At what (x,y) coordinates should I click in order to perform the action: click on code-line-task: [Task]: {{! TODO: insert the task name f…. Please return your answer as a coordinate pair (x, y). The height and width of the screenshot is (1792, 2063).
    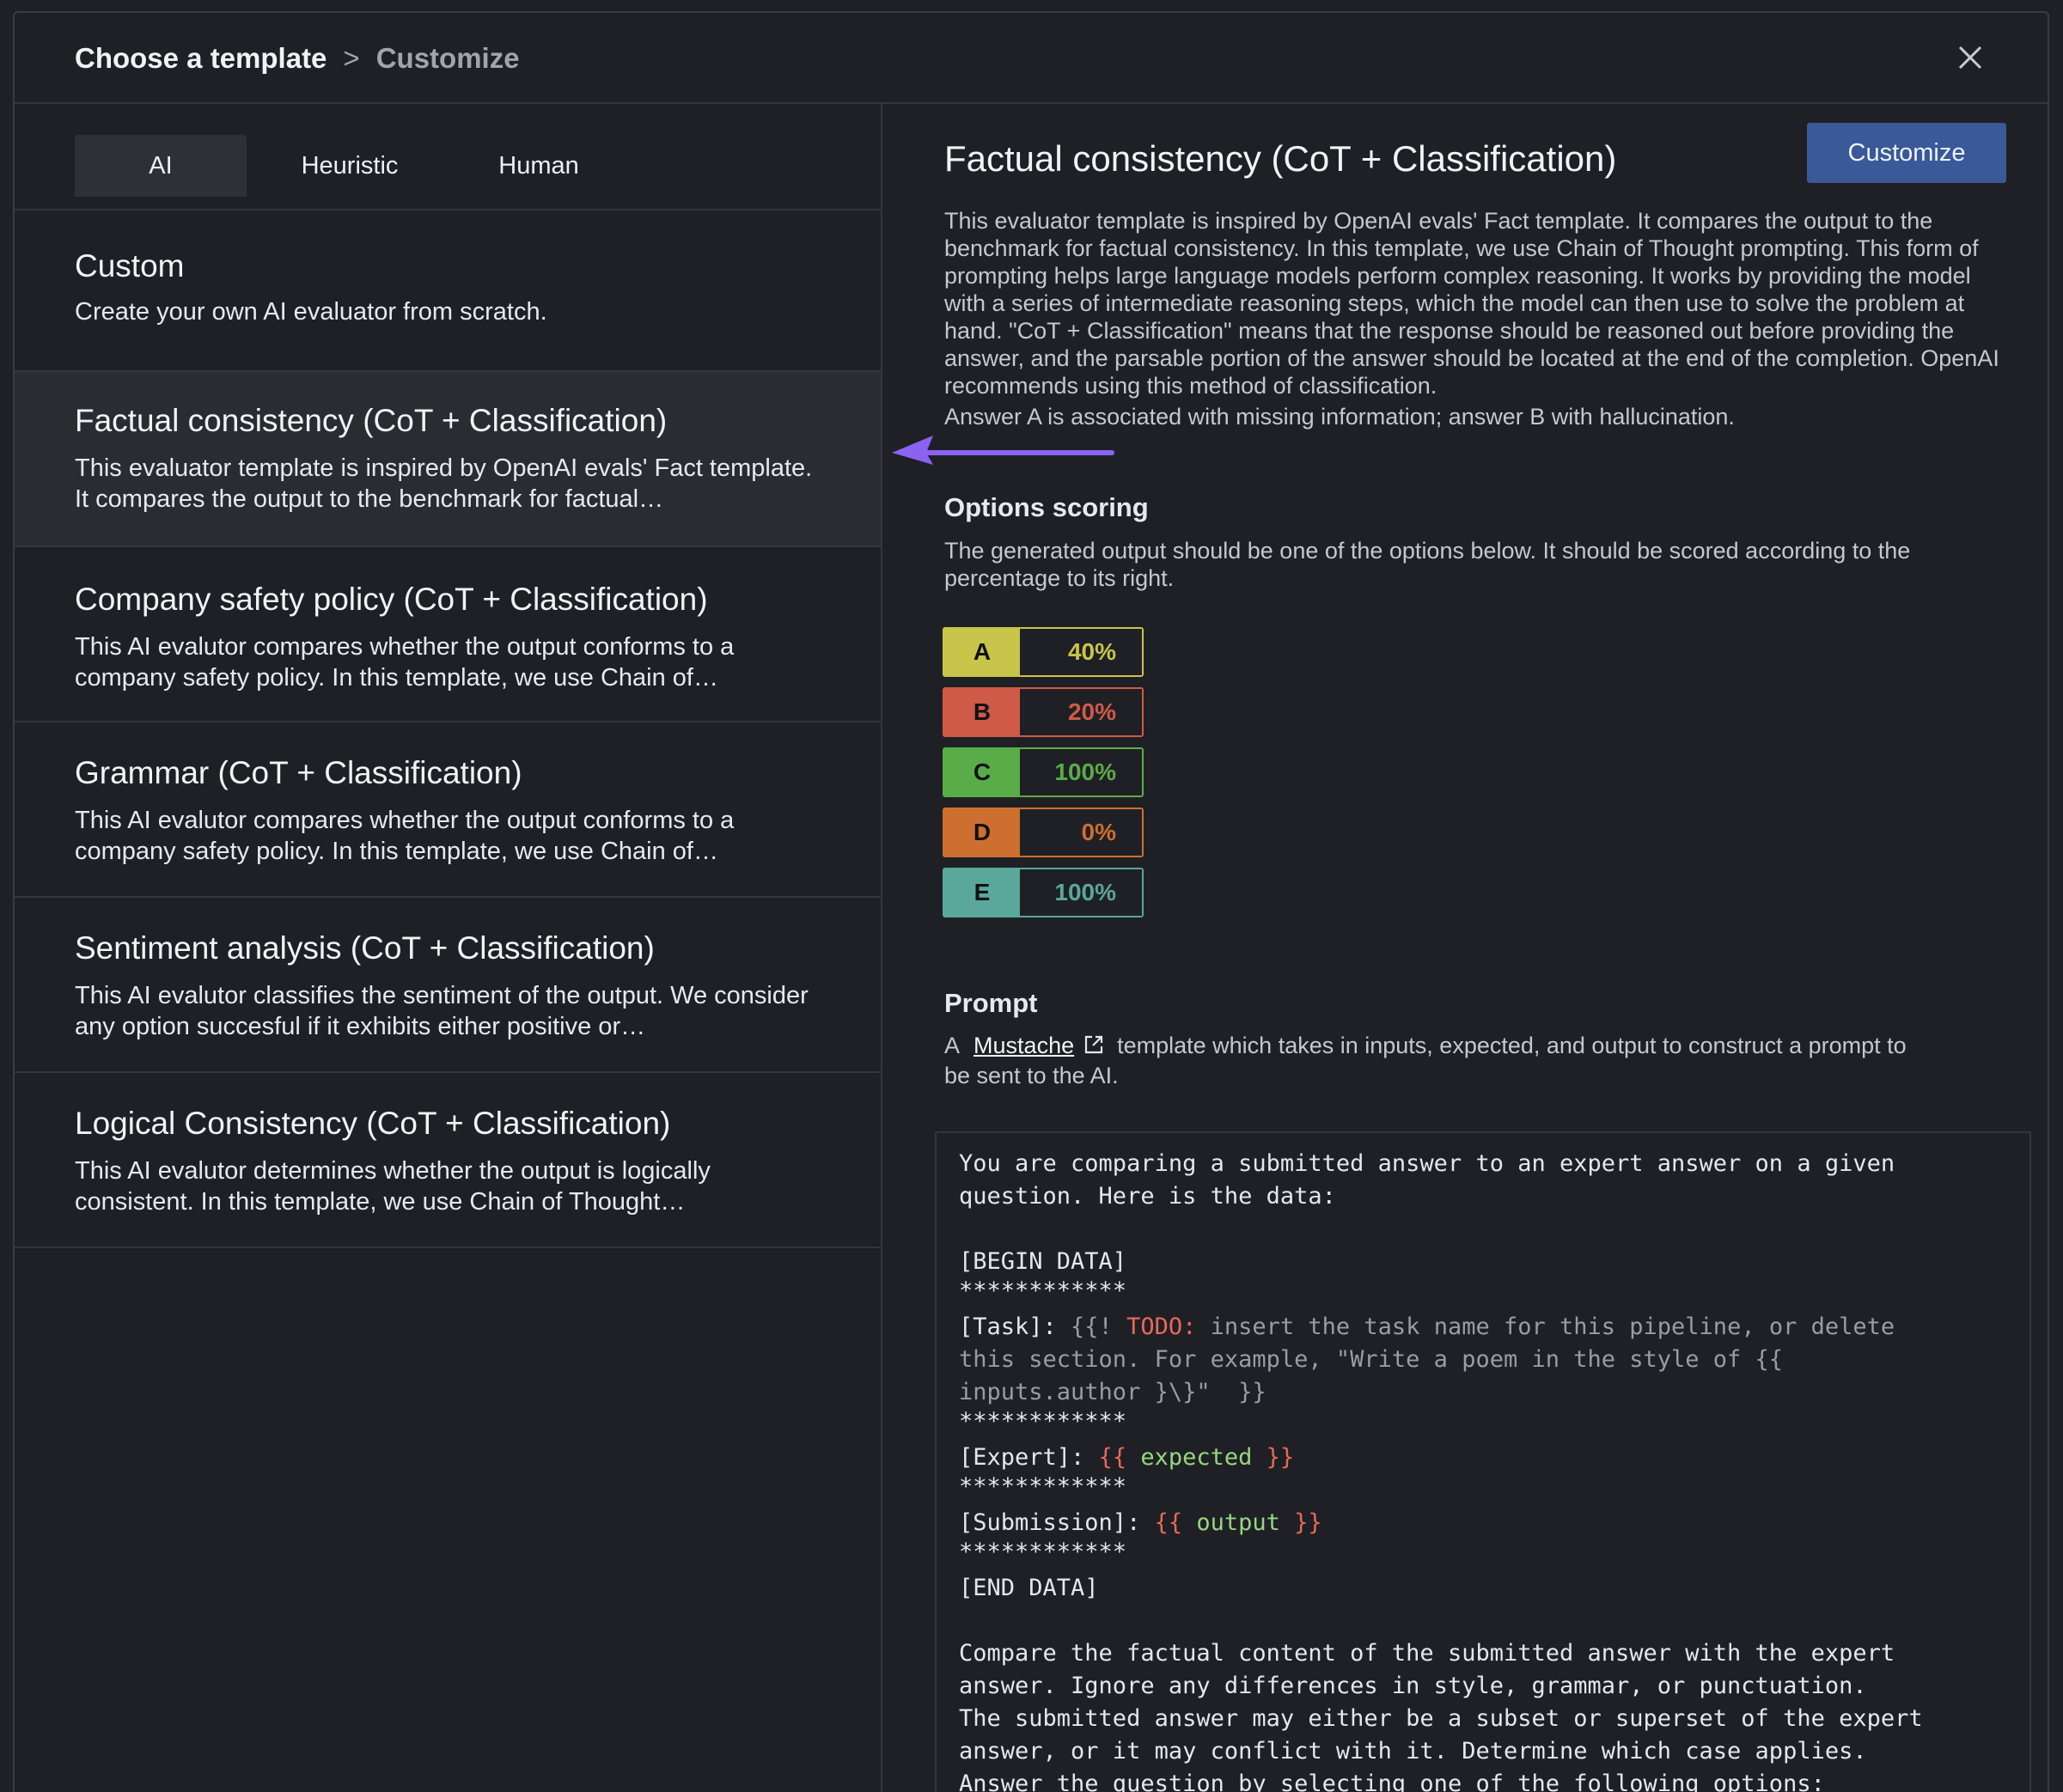
    Looking at the image, I should click on (1427, 1327).